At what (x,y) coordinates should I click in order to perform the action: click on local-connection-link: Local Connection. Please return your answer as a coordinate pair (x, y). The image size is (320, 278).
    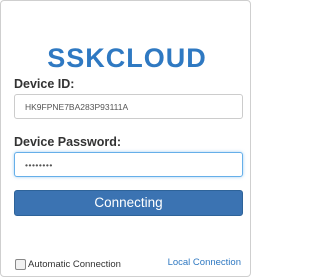
    Looking at the image, I should click on (204, 262).